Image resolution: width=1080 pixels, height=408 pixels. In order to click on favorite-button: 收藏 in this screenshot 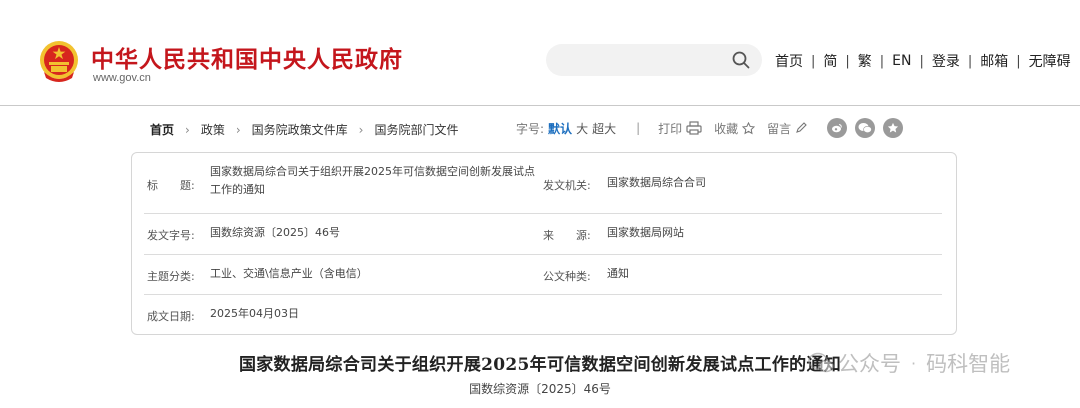, I will do `click(735, 128)`.